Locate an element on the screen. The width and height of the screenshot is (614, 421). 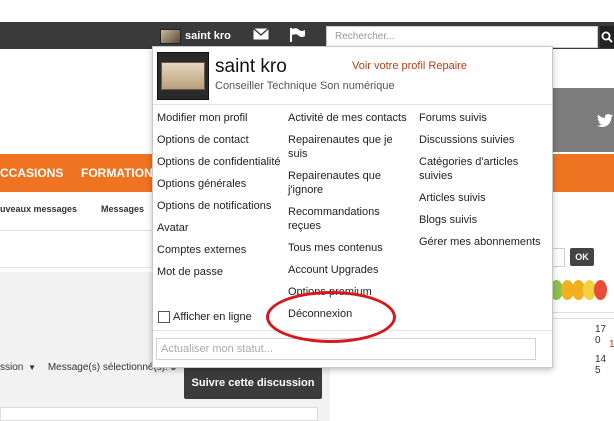
menu-link-formation: FORMATION is located at coordinates (117, 173).